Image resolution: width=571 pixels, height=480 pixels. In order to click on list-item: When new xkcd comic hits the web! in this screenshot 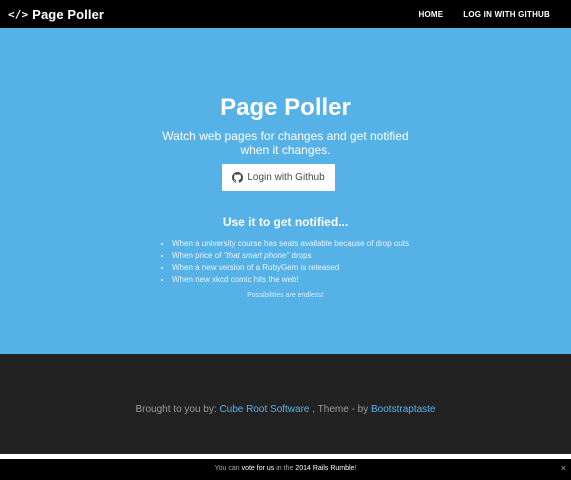, I will do `click(290, 280)`.